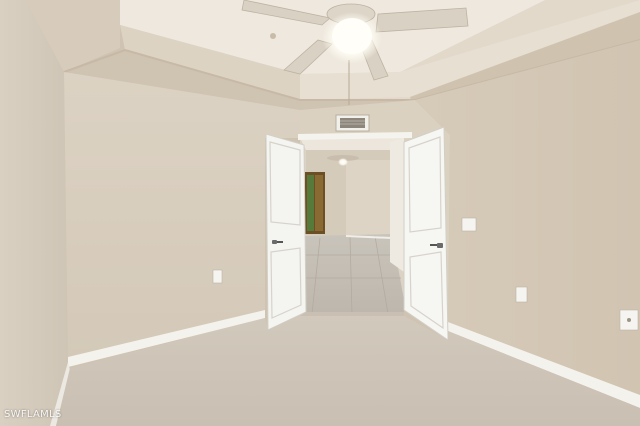 The height and width of the screenshot is (426, 640). What do you see at coordinates (286, 232) in the screenshot?
I see `left-door` at bounding box center [286, 232].